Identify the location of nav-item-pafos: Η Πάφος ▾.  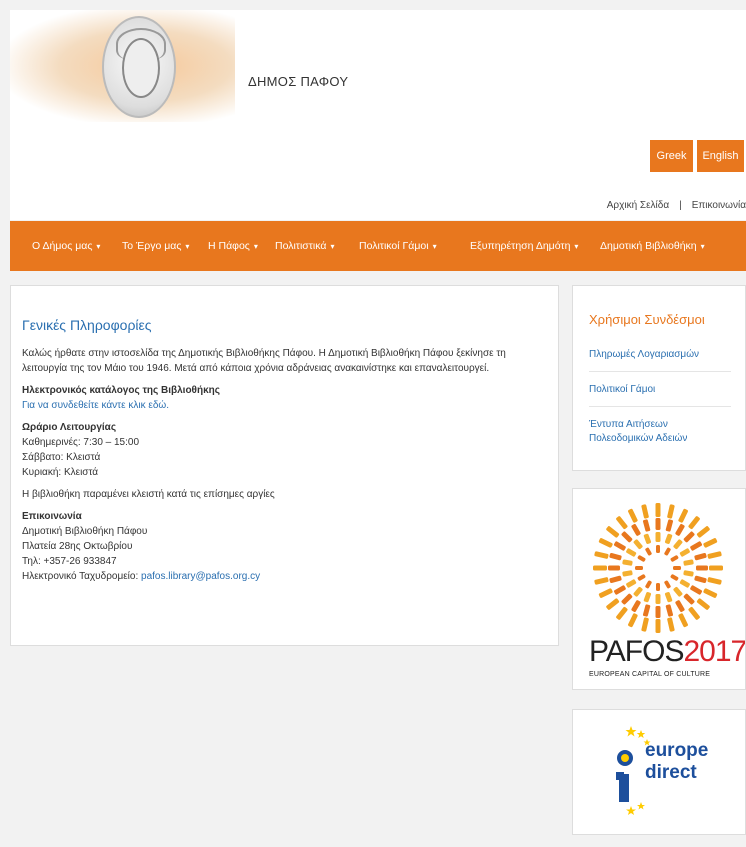
(233, 246).